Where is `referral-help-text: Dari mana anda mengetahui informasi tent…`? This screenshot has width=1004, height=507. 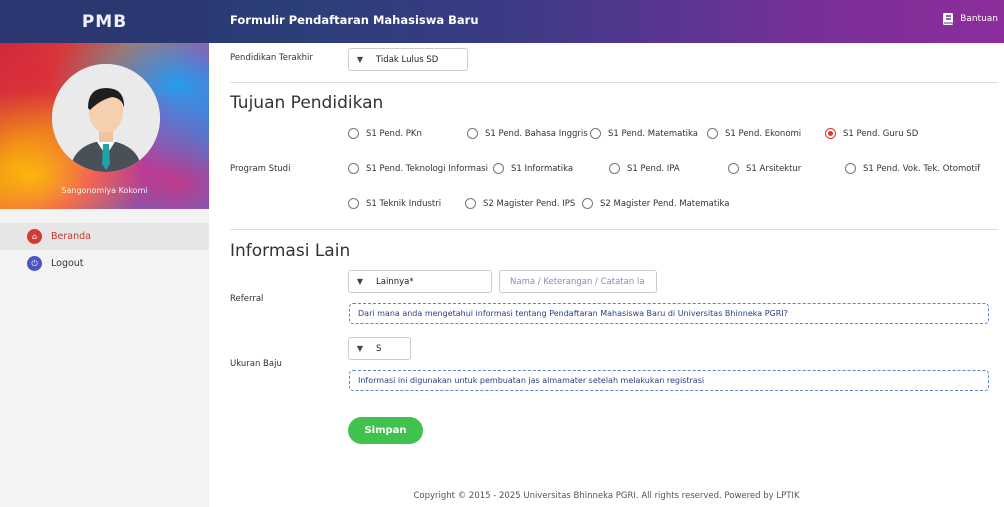
referral-help-text: Dari mana anda mengetahui informasi tent… is located at coordinates (669, 313).